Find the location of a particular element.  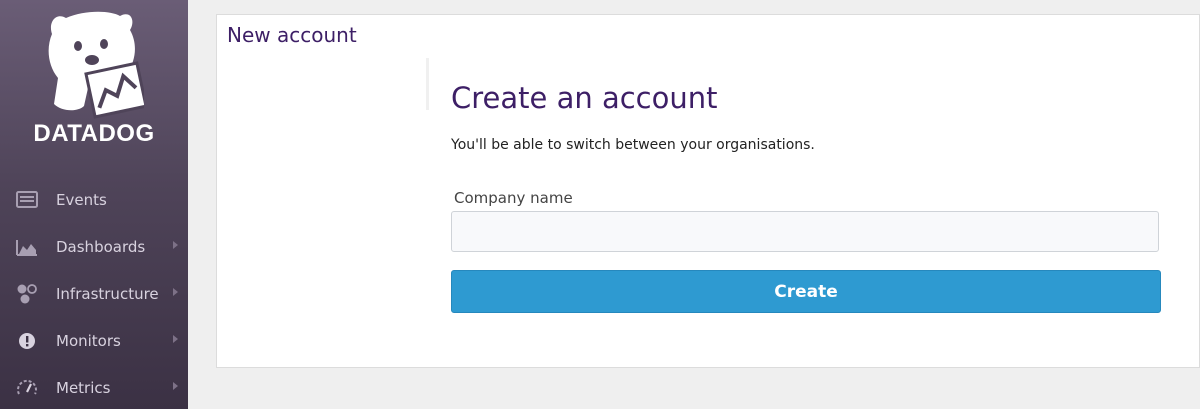

alert-circle-icon is located at coordinates (27, 341).